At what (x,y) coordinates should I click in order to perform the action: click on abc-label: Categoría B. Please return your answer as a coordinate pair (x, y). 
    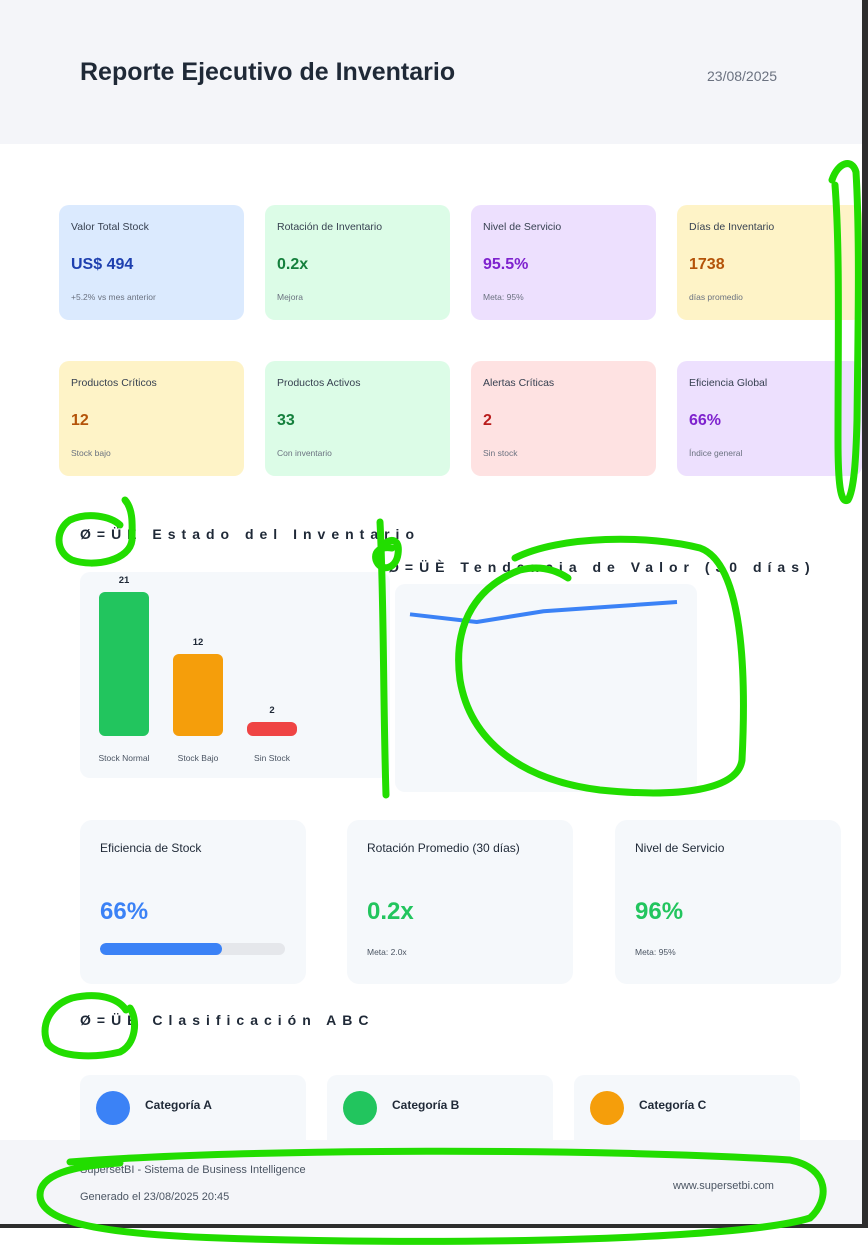
    Looking at the image, I should click on (426, 1105).